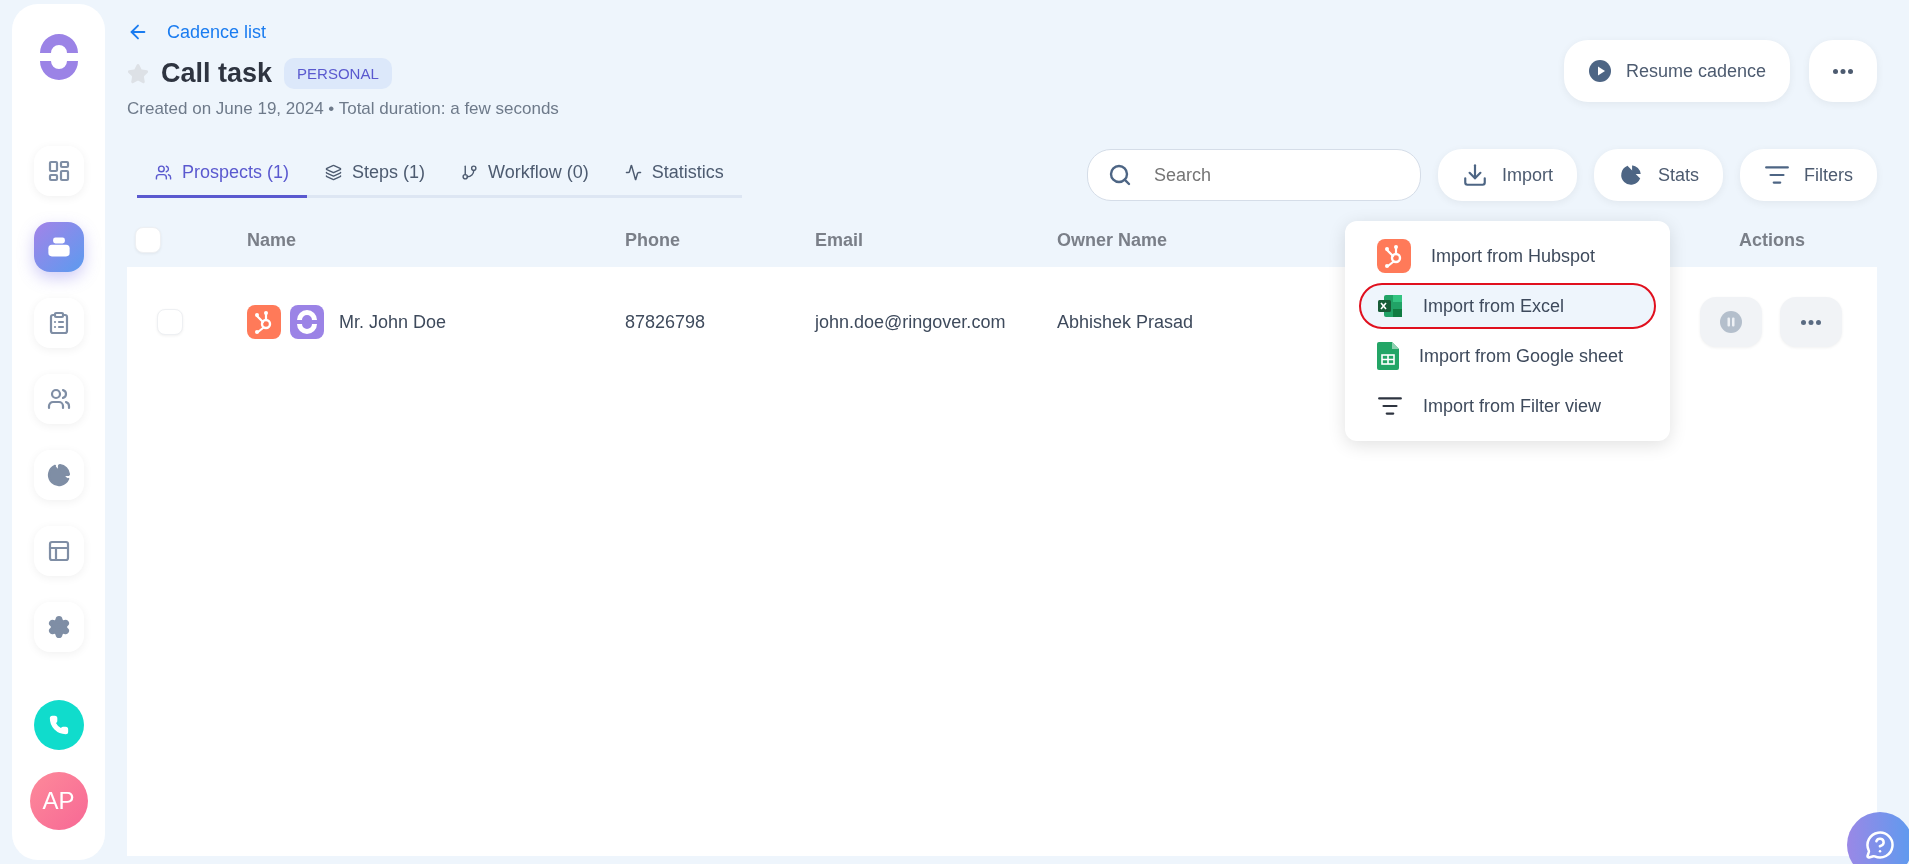 The height and width of the screenshot is (864, 1909). I want to click on column-header: Owner Name, so click(1113, 240).